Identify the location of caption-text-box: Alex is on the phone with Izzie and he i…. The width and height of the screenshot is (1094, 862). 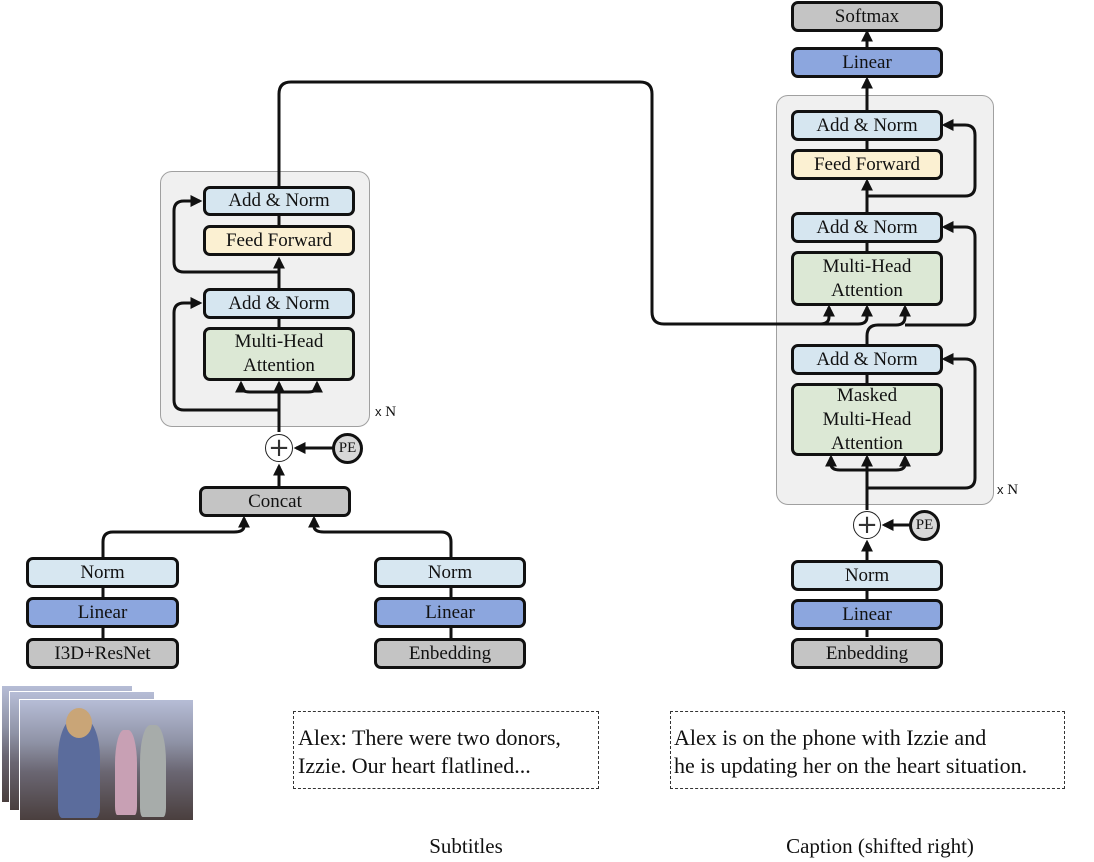
(867, 750).